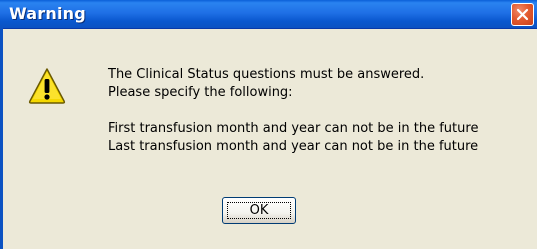  I want to click on dialog-title: Warning, so click(47, 13).